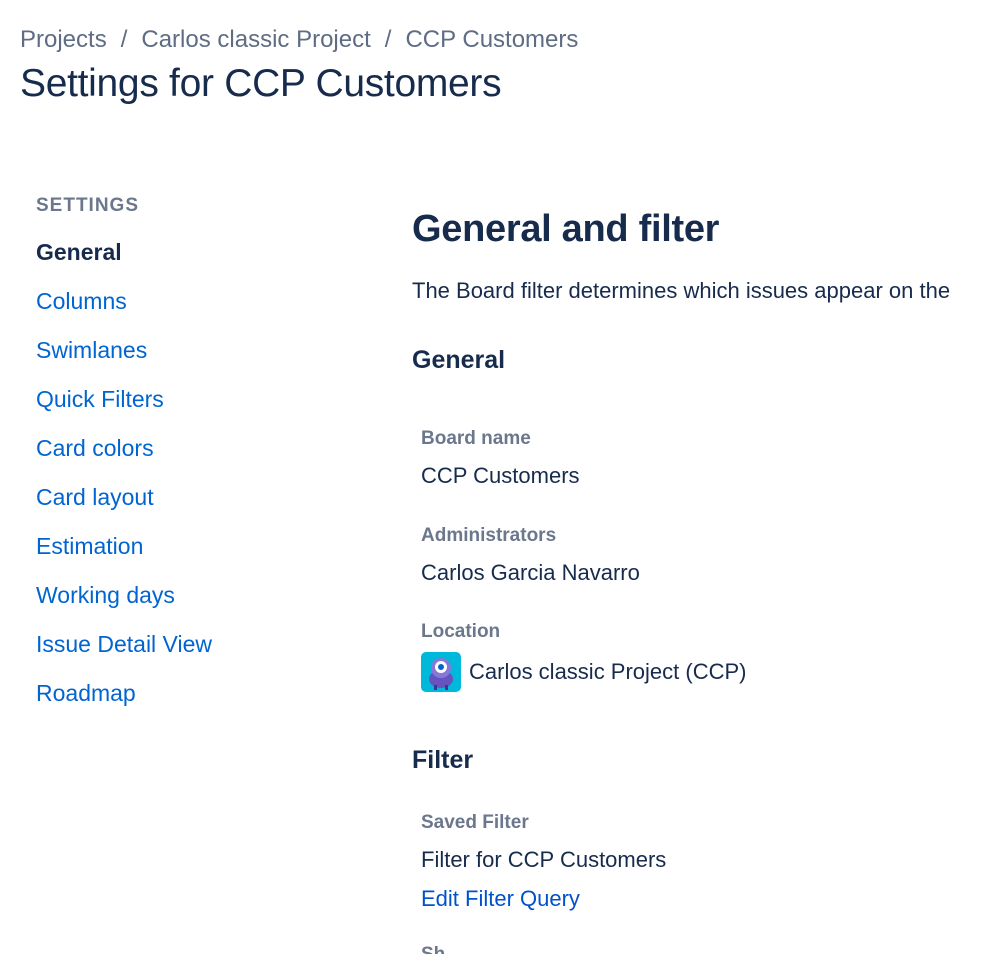 The width and height of the screenshot is (999, 954). Describe the element at coordinates (88, 205) in the screenshot. I see `sidebar-heading: SETTINGS` at that location.